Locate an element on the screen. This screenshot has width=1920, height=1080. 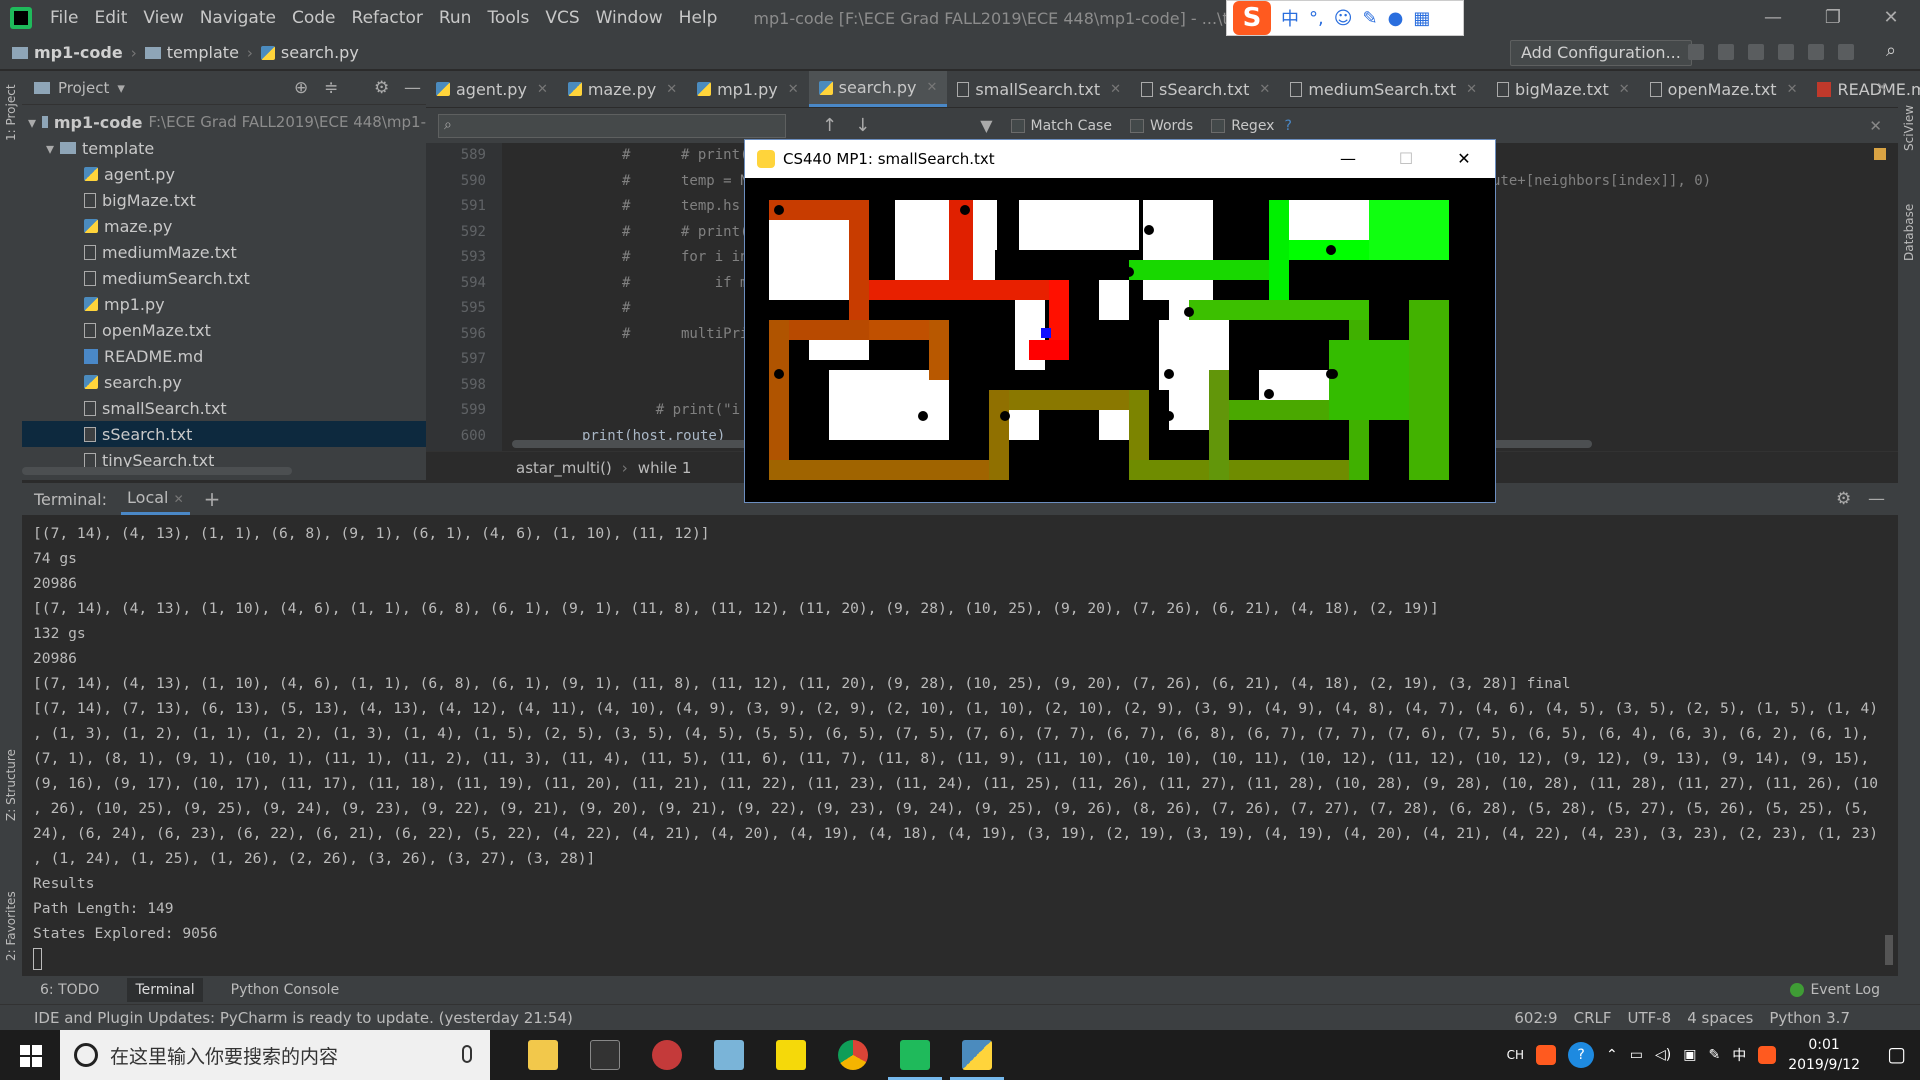
tree-file: mp1.py is located at coordinates (224, 304).